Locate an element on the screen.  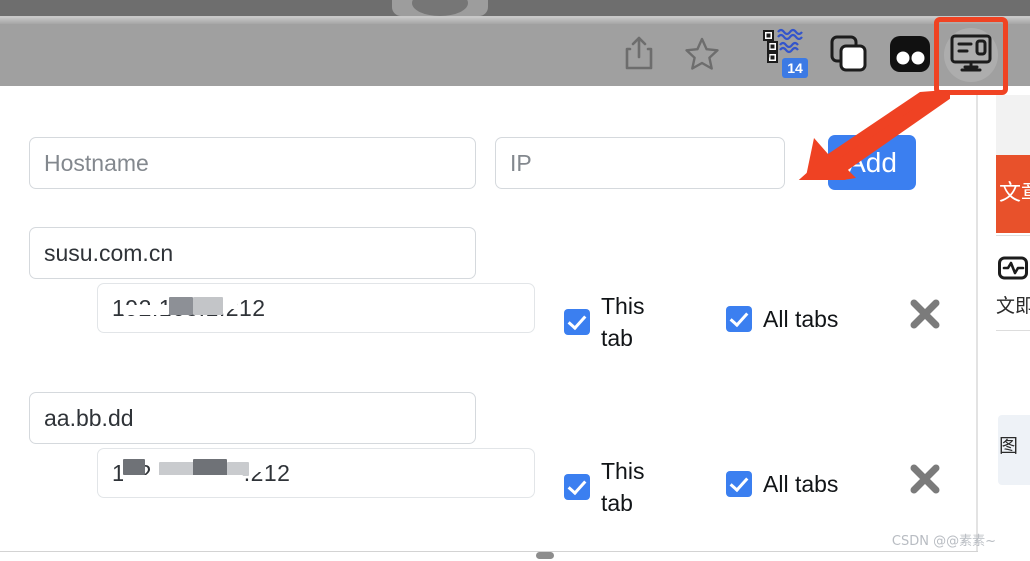
entry-ip-input: 172.168.114.212 is located at coordinates (316, 473).